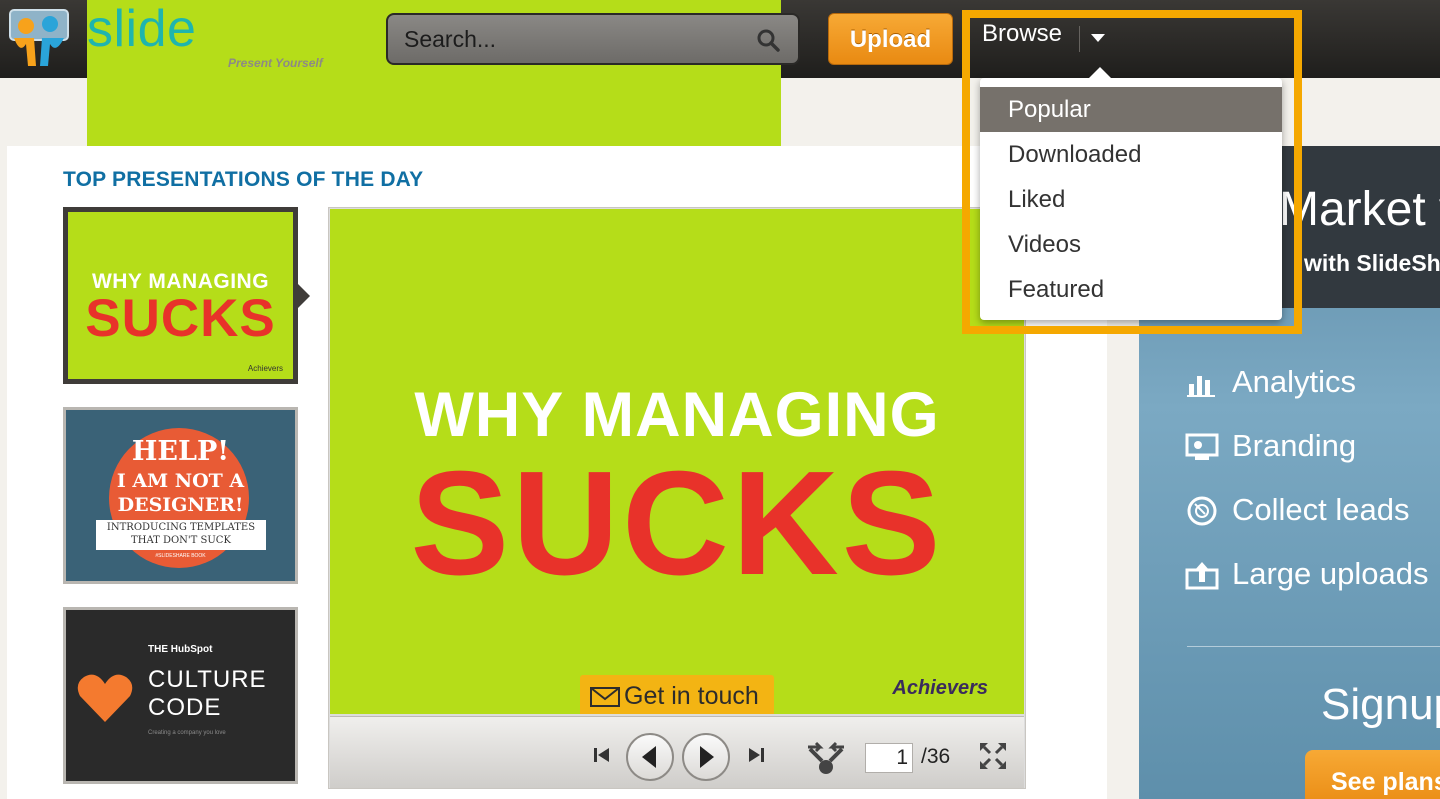 The width and height of the screenshot is (1440, 799). Describe the element at coordinates (180, 556) in the screenshot. I see `thumb-byline: #SLIDESHARE BOOK` at that location.